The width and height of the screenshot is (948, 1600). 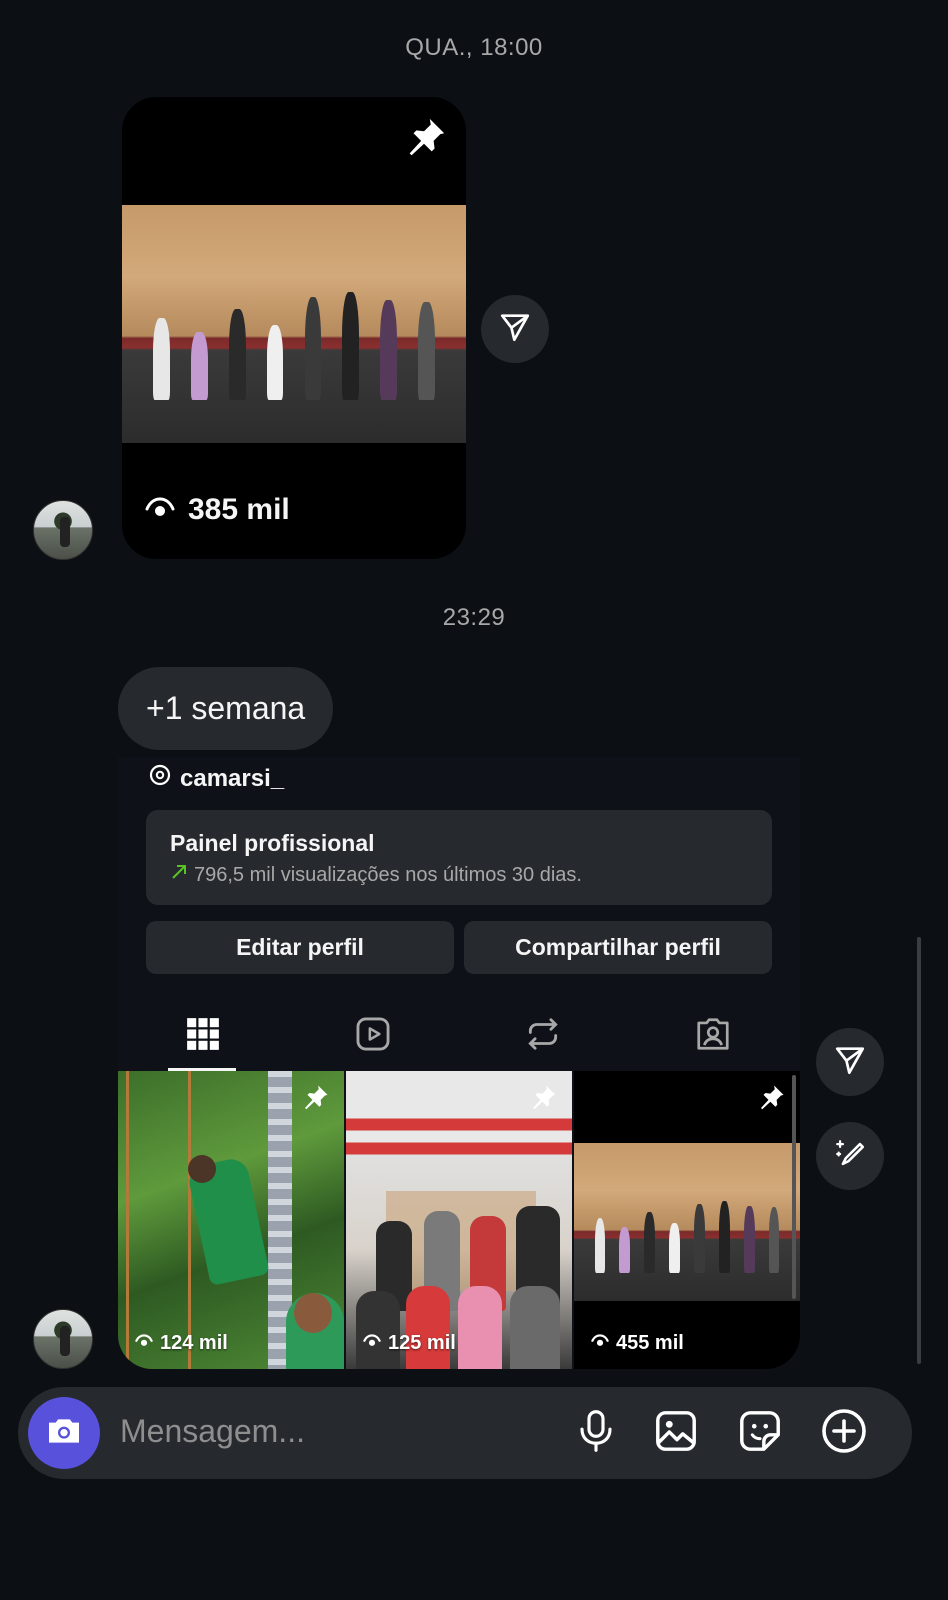 I want to click on post-views-count: 125 mil, so click(x=422, y=1343).